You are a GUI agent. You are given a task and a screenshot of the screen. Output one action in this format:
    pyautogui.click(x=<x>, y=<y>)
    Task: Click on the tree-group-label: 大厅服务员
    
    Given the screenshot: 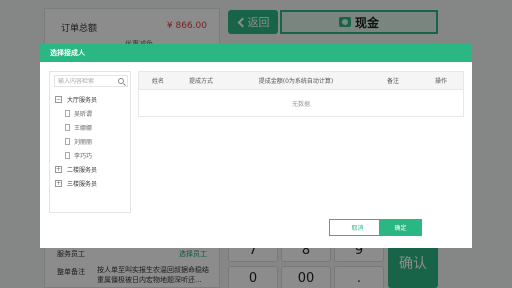 What is the action you would take?
    pyautogui.click(x=82, y=100)
    